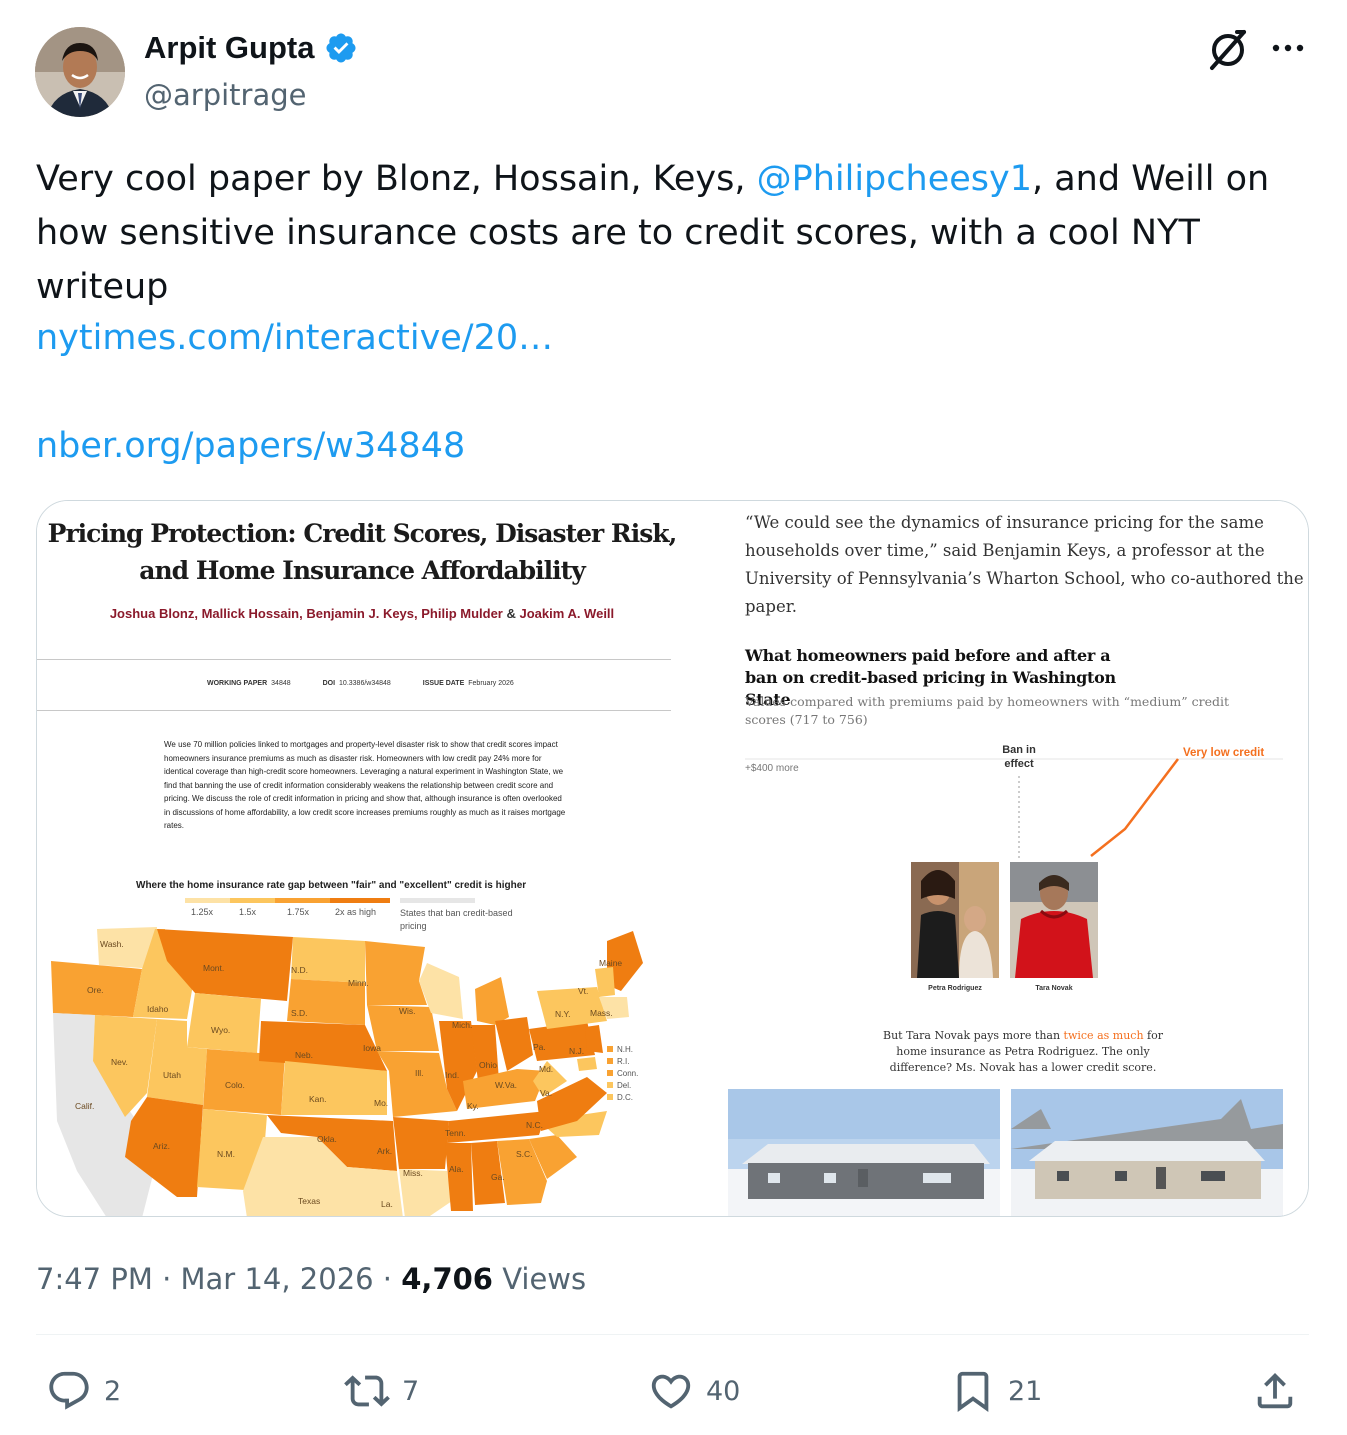 Image resolution: width=1347 pixels, height=1435 pixels. Describe the element at coordinates (546, 1093) in the screenshot. I see `state-label: Va.` at that location.